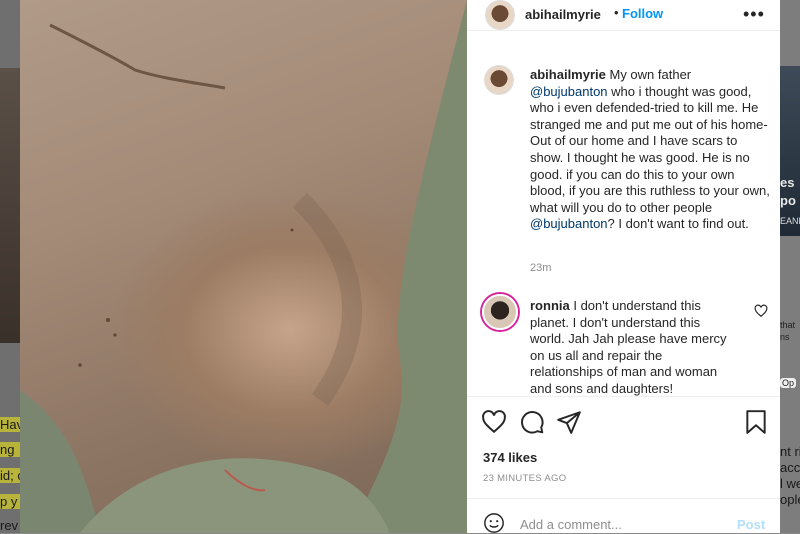 The width and height of the screenshot is (800, 534). I want to click on share-icon, so click(569, 422).